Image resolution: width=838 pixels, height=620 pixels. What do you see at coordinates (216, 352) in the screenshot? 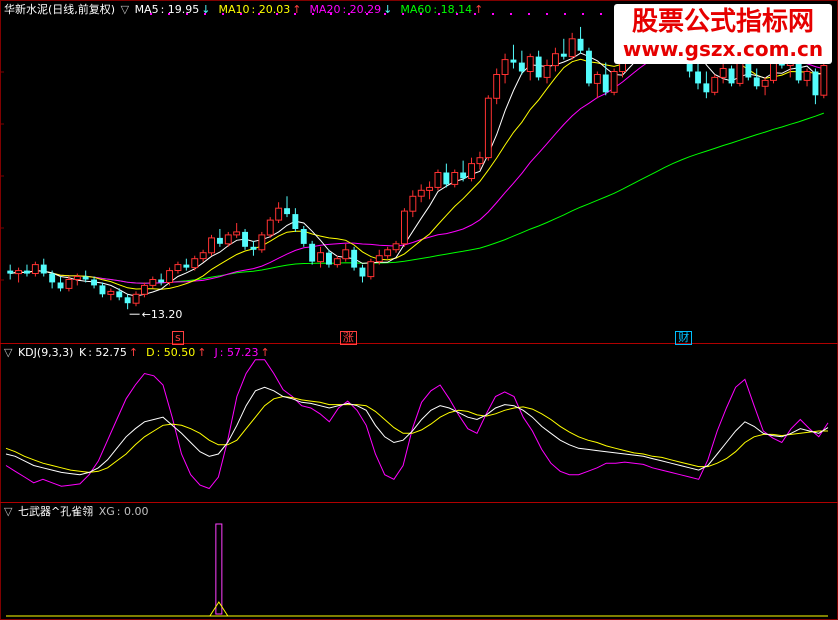
I see `legend-name: J` at bounding box center [216, 352].